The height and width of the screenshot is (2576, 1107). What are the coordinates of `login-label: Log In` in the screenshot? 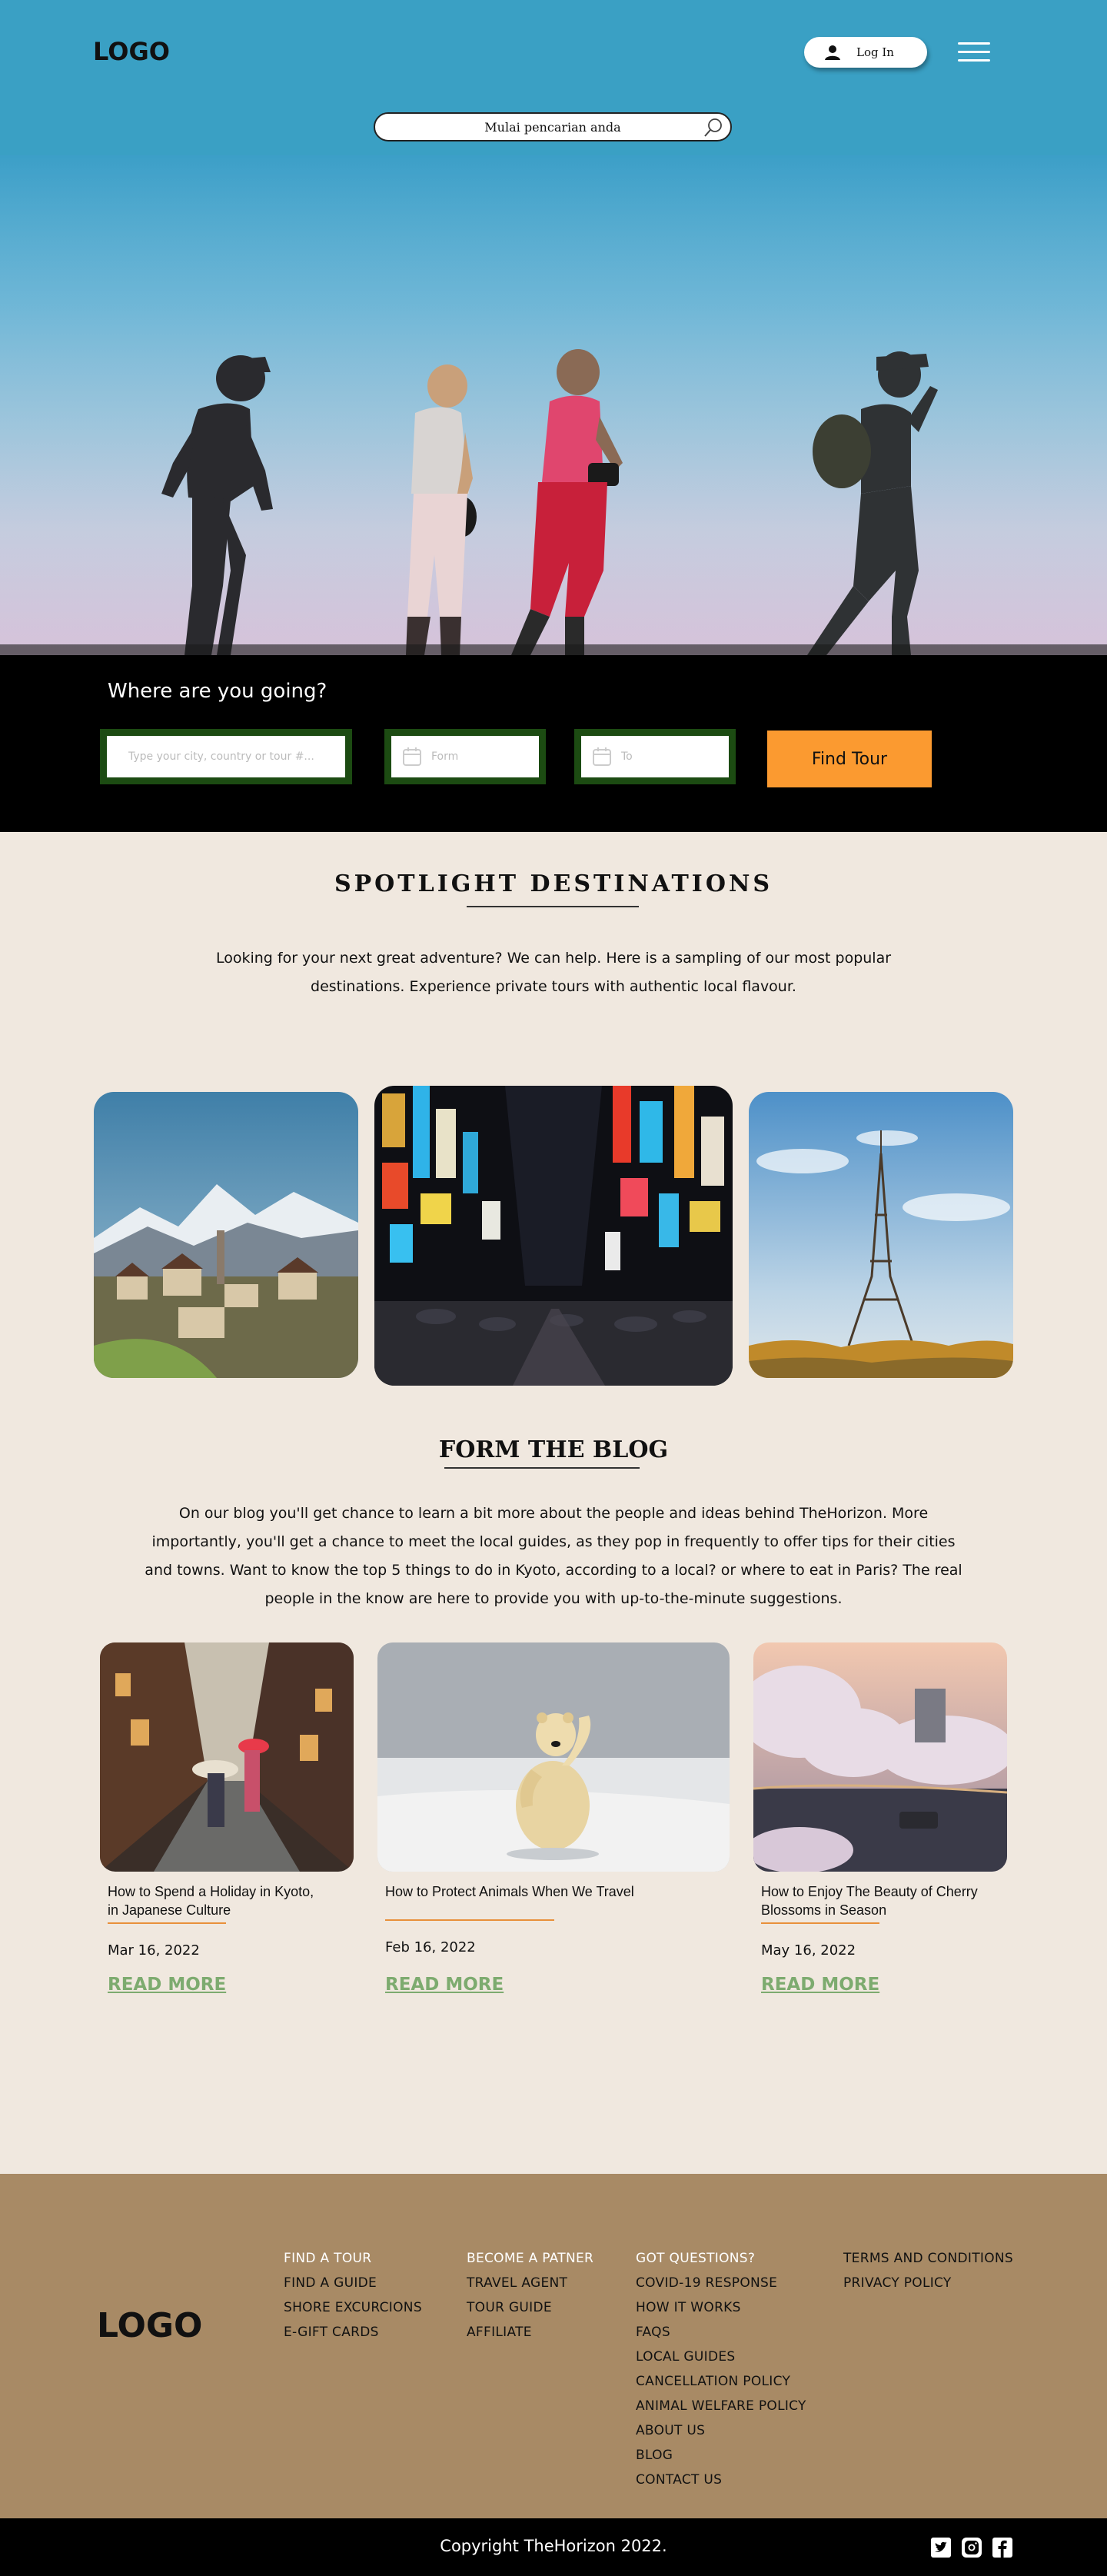 It's located at (875, 52).